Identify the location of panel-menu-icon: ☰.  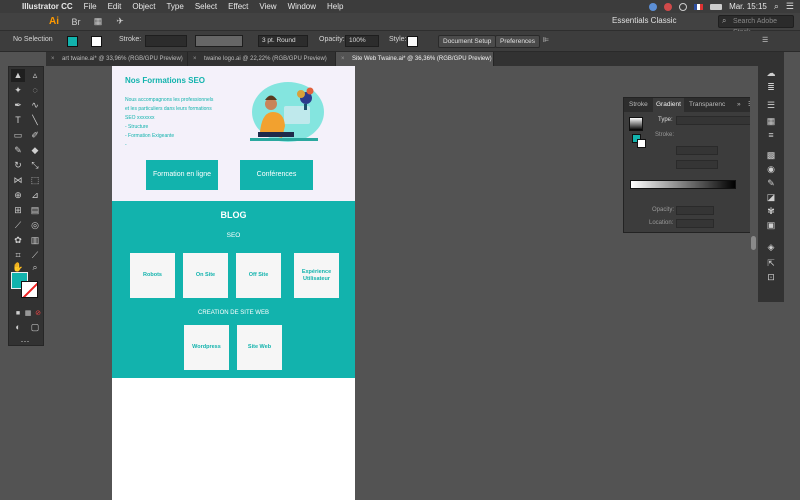
(765, 40).